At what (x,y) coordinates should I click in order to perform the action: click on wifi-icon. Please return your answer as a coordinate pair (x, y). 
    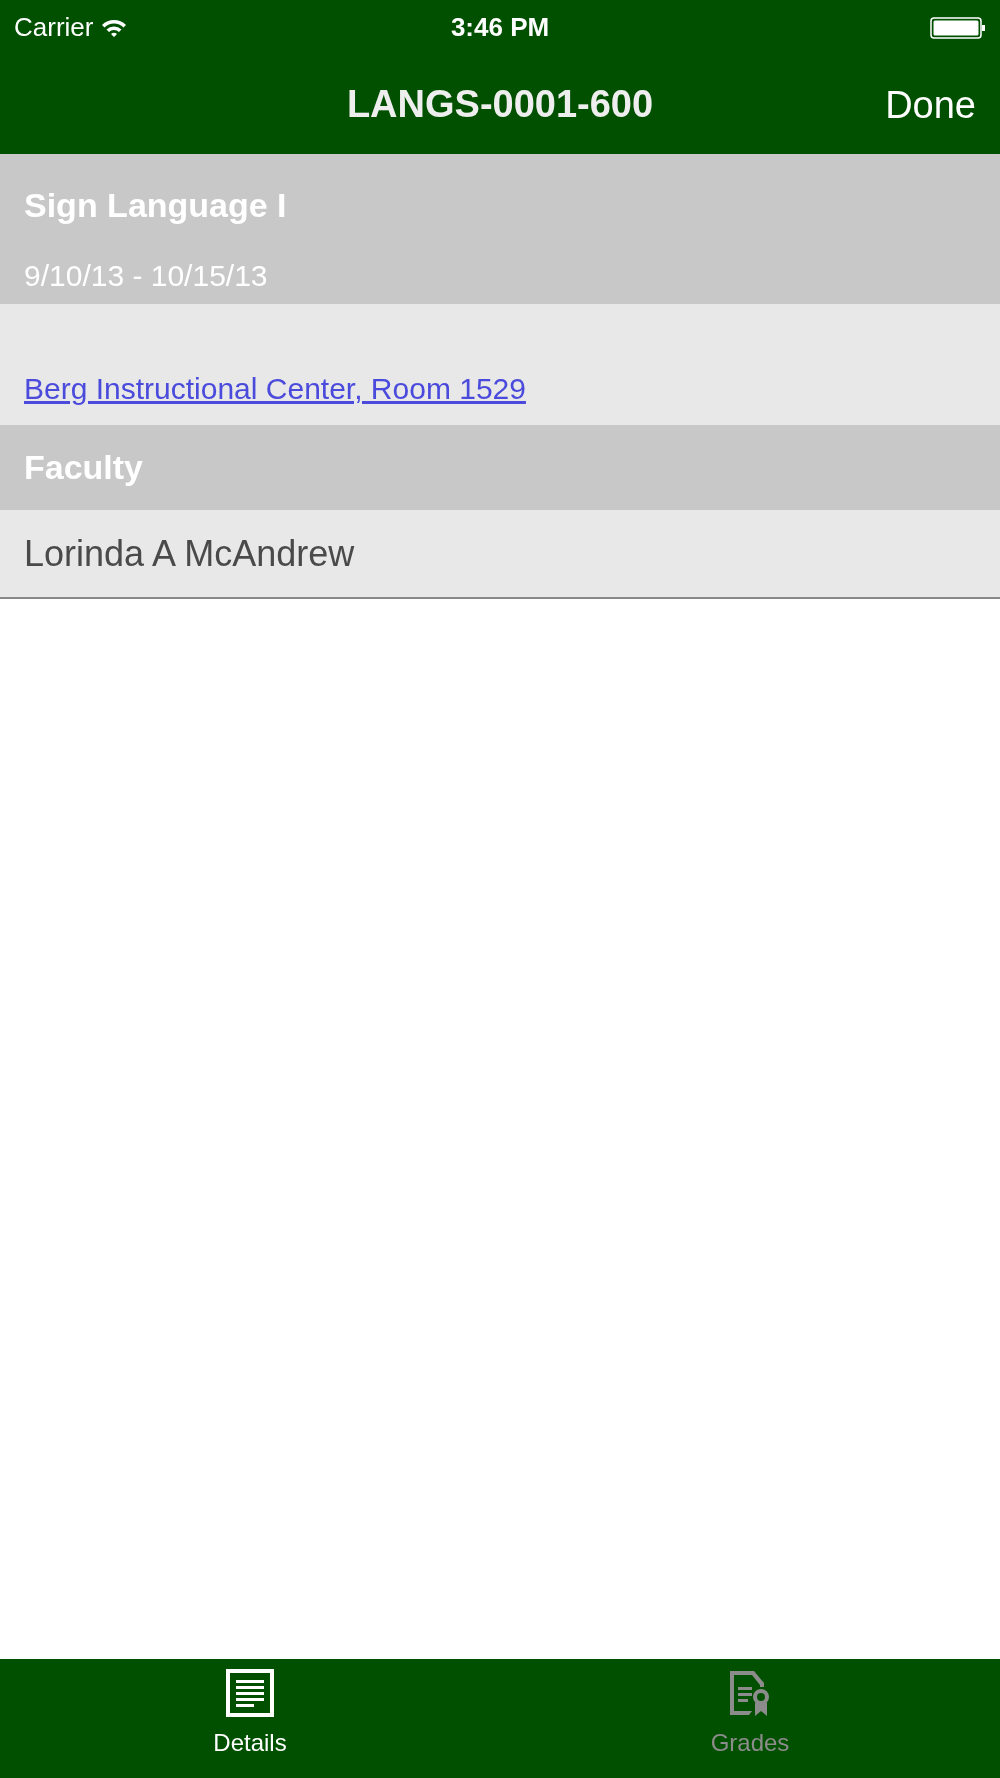
    Looking at the image, I should click on (114, 27).